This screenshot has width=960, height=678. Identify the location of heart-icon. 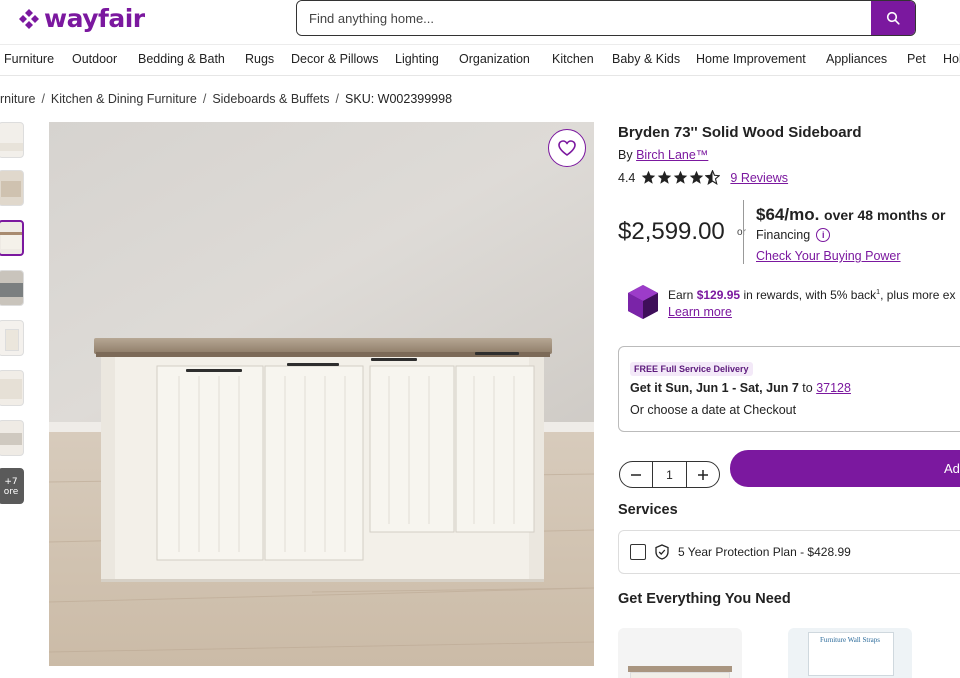
(567, 148).